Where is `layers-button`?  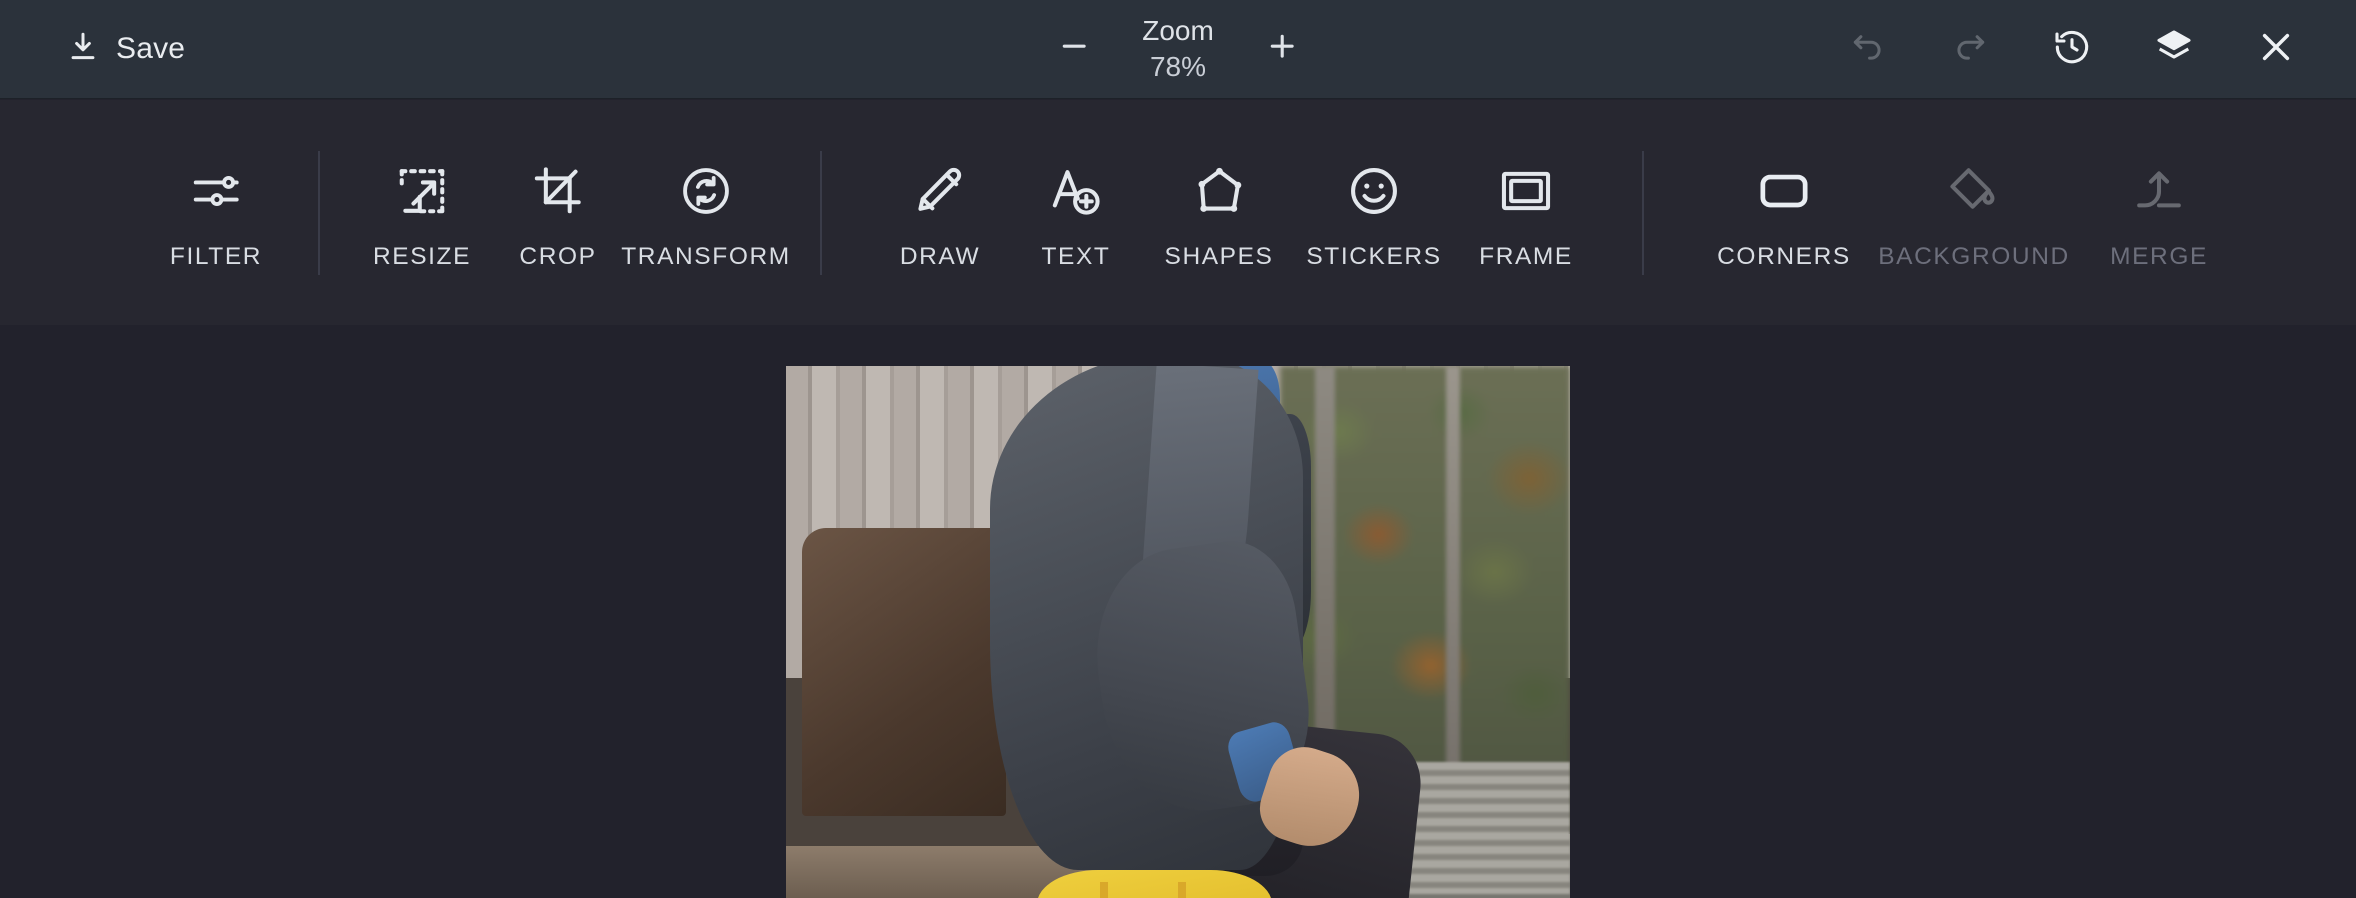
layers-button is located at coordinates (2174, 49).